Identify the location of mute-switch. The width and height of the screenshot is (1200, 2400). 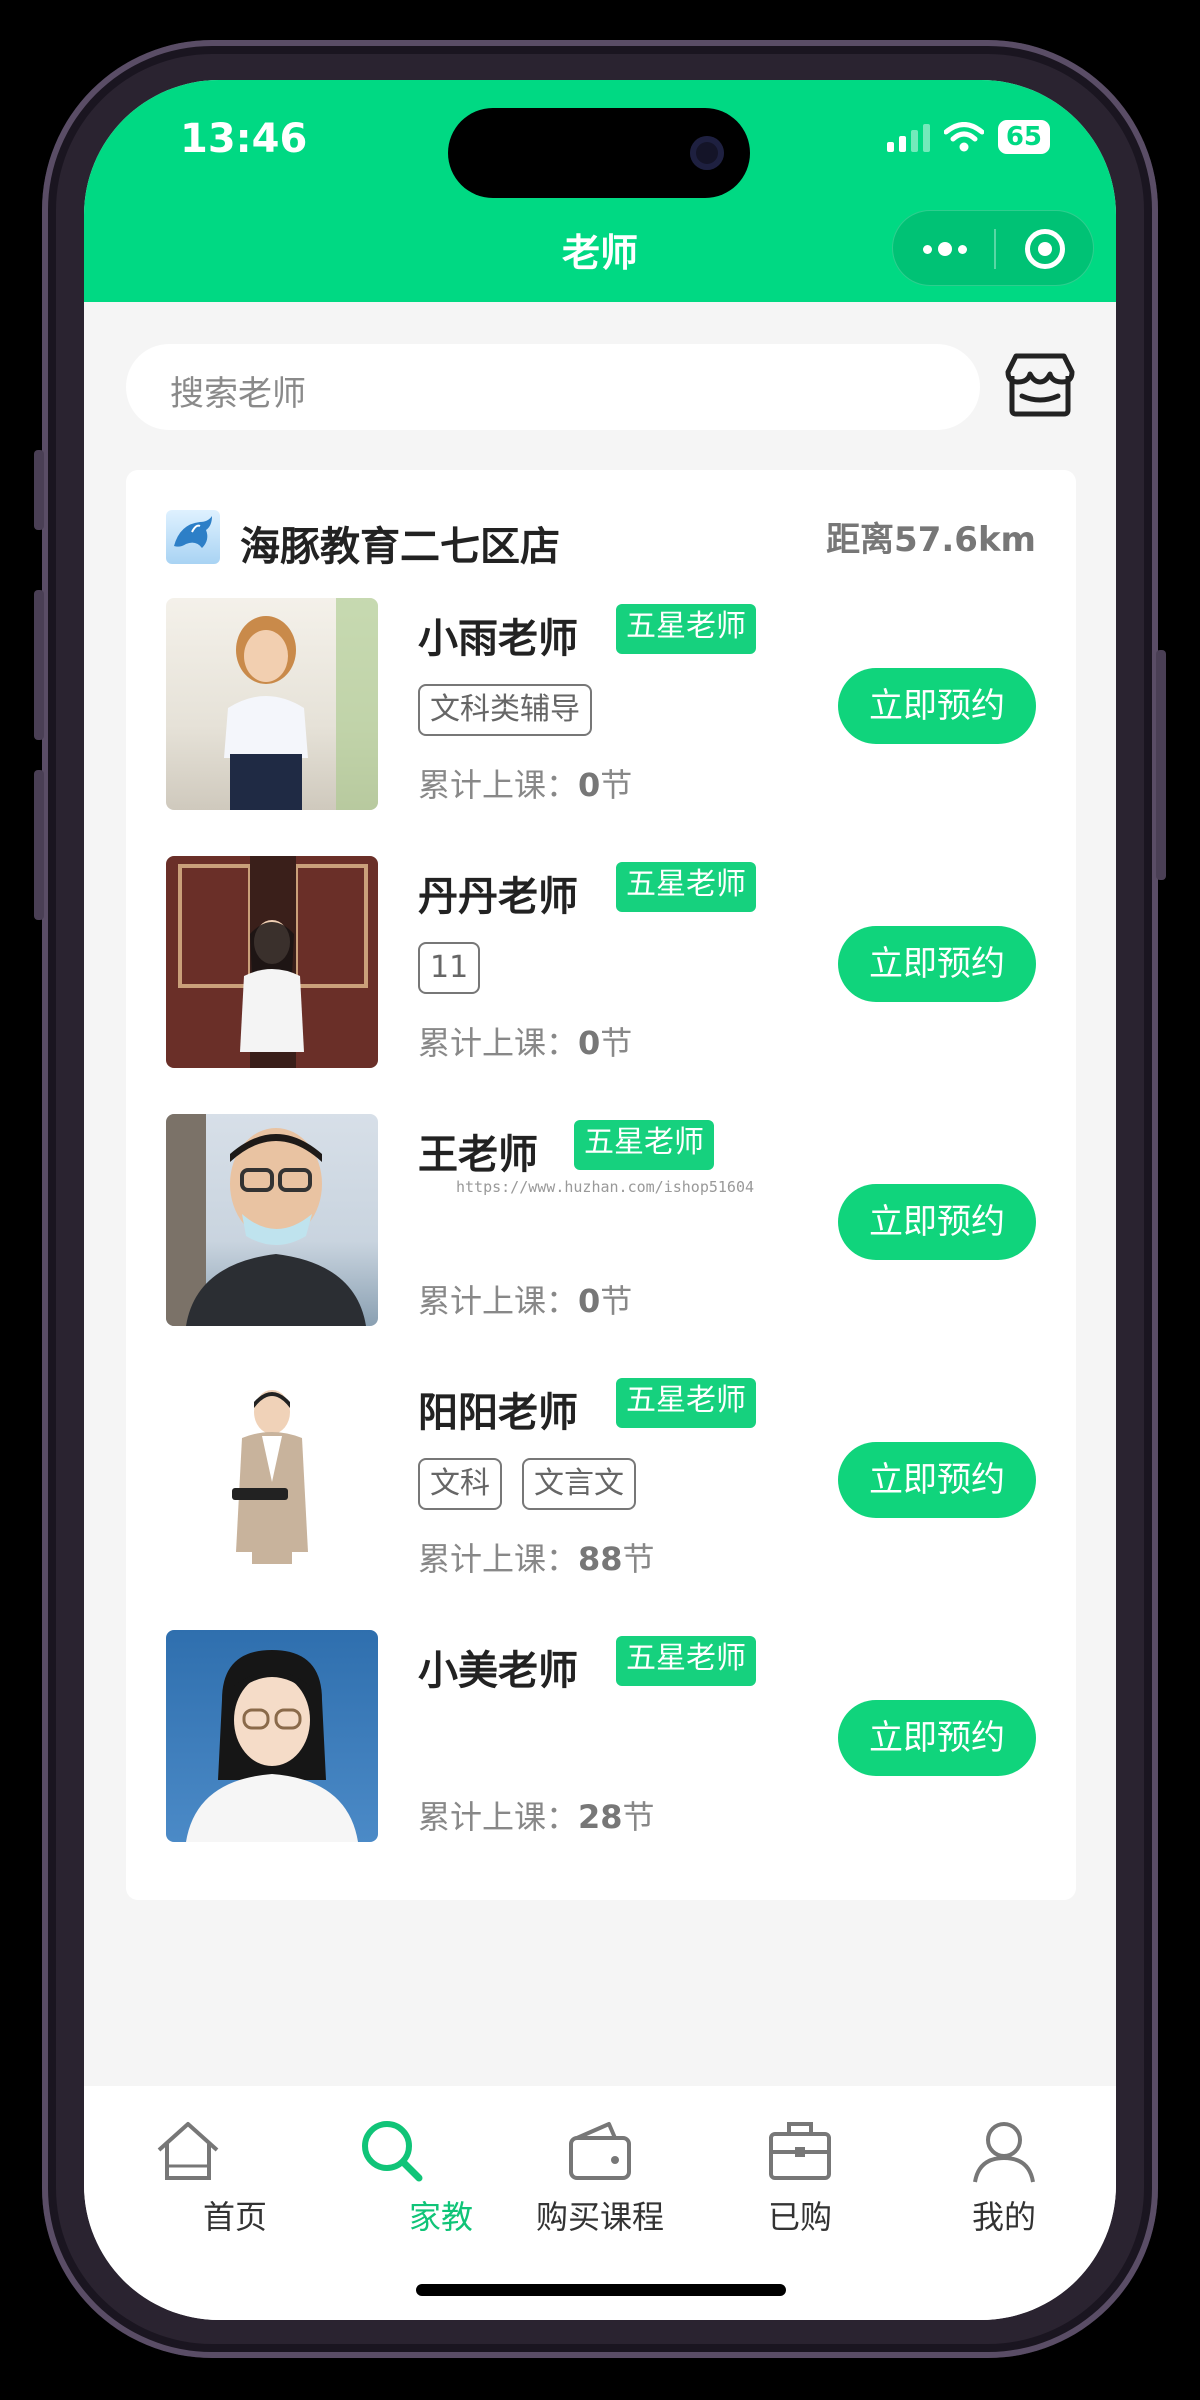
(39, 490).